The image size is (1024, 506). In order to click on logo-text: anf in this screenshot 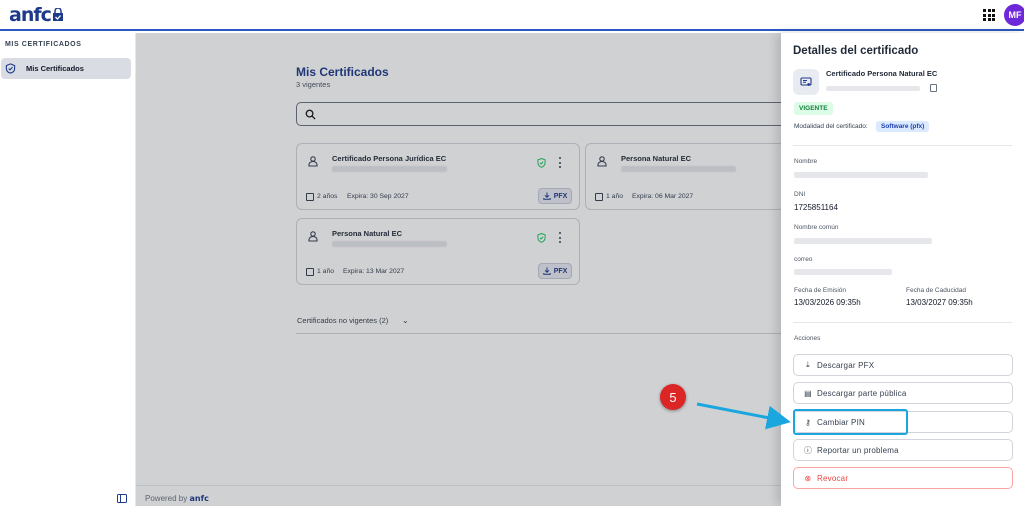, I will do `click(25, 15)`.